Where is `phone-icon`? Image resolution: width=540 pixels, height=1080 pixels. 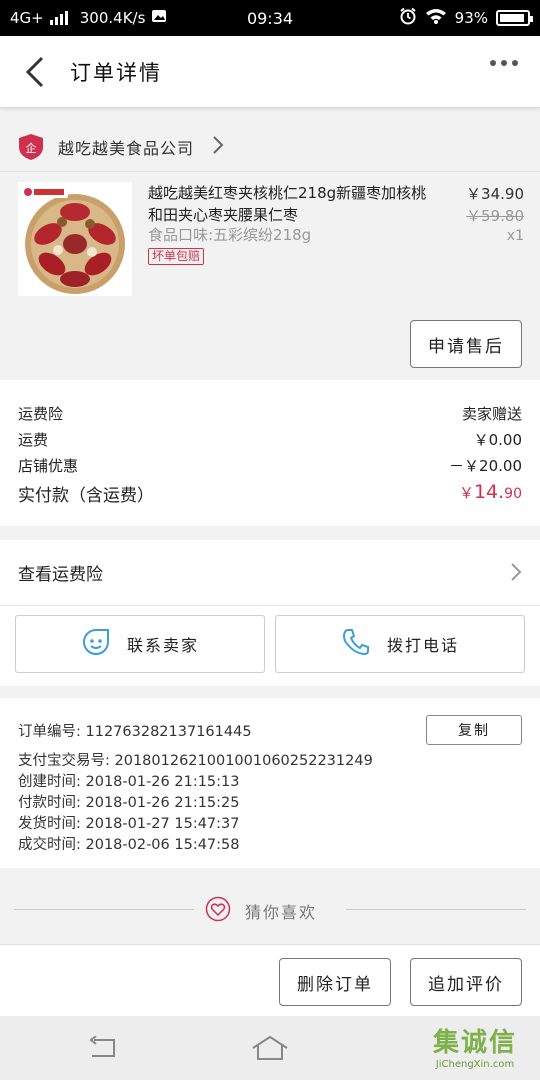 phone-icon is located at coordinates (356, 644).